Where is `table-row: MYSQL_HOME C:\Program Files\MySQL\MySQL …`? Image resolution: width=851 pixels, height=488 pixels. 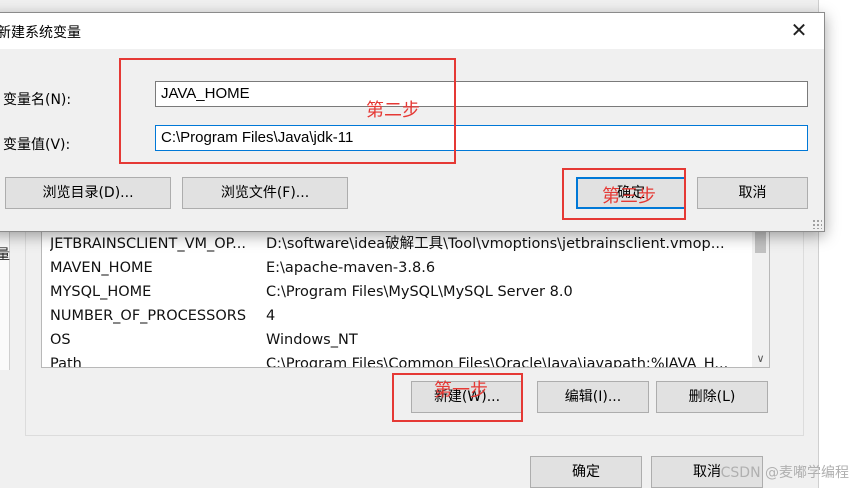 table-row: MYSQL_HOME C:\Program Files\MySQL\MySQL … is located at coordinates (405, 292).